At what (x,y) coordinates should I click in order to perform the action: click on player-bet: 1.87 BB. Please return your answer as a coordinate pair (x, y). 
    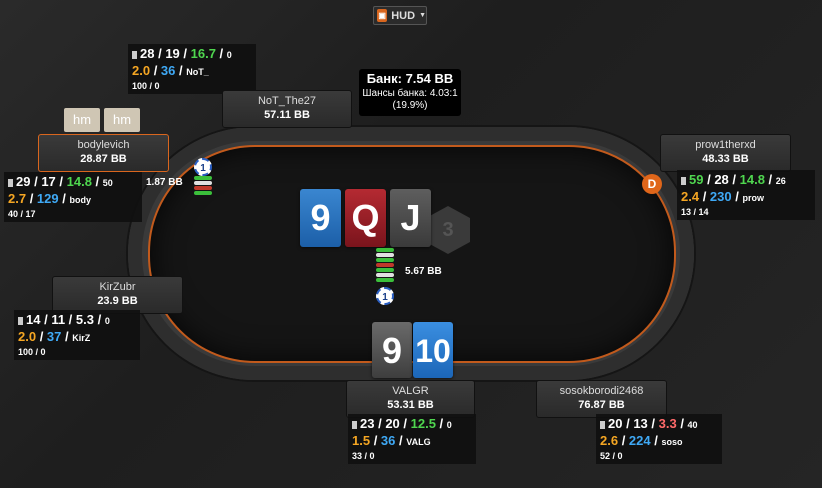
    Looking at the image, I should click on (164, 182).